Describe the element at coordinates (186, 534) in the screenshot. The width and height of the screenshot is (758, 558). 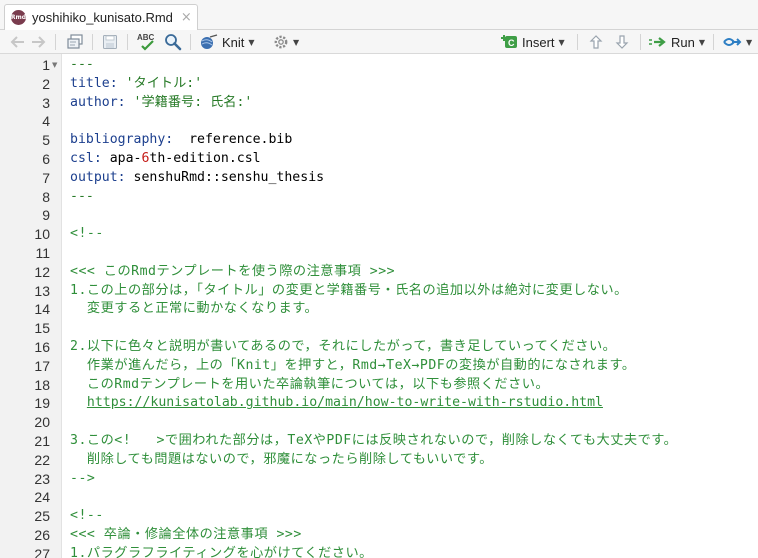
I see `code-token: <<< 卒論・修論全体の注意事項 >>>` at that location.